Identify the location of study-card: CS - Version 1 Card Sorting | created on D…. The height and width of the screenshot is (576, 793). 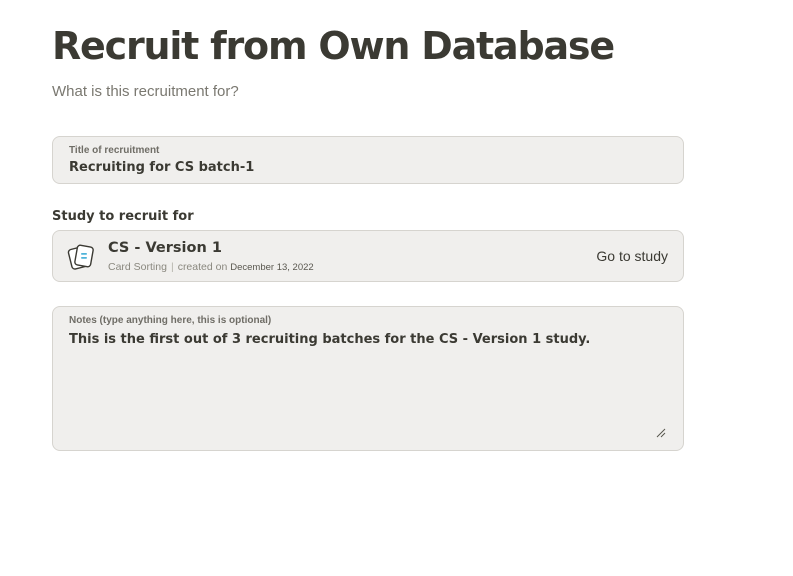
(368, 256).